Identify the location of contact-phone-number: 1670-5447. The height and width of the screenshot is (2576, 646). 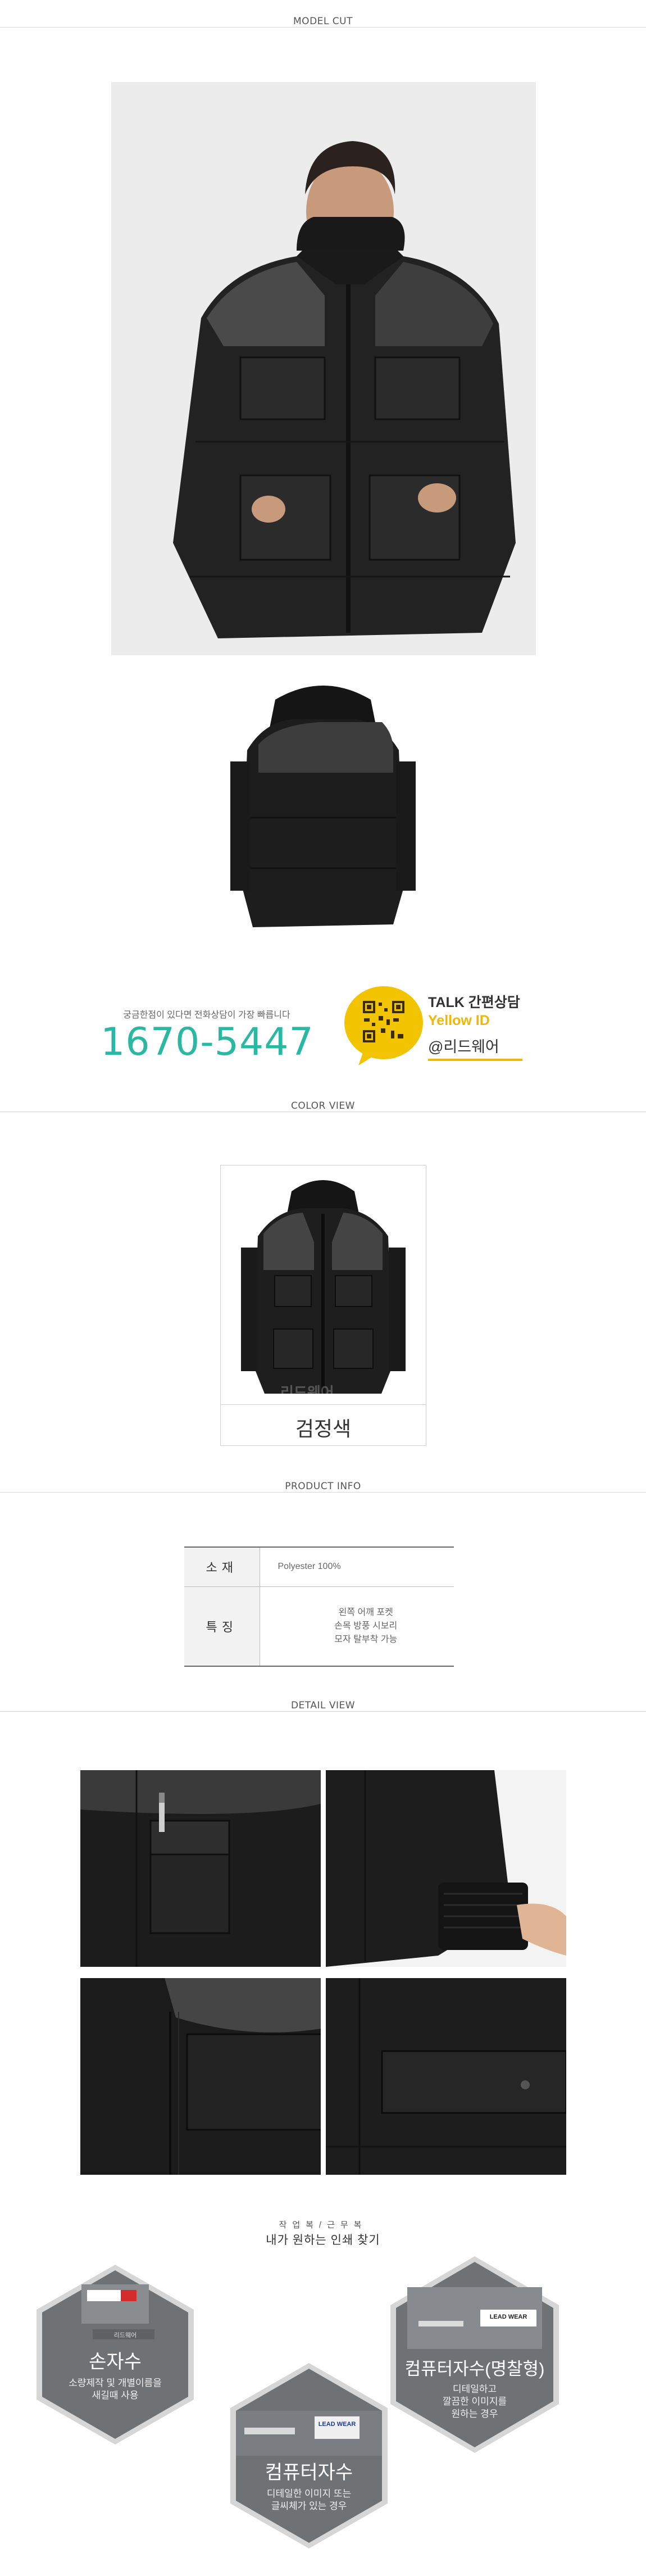
(207, 1042).